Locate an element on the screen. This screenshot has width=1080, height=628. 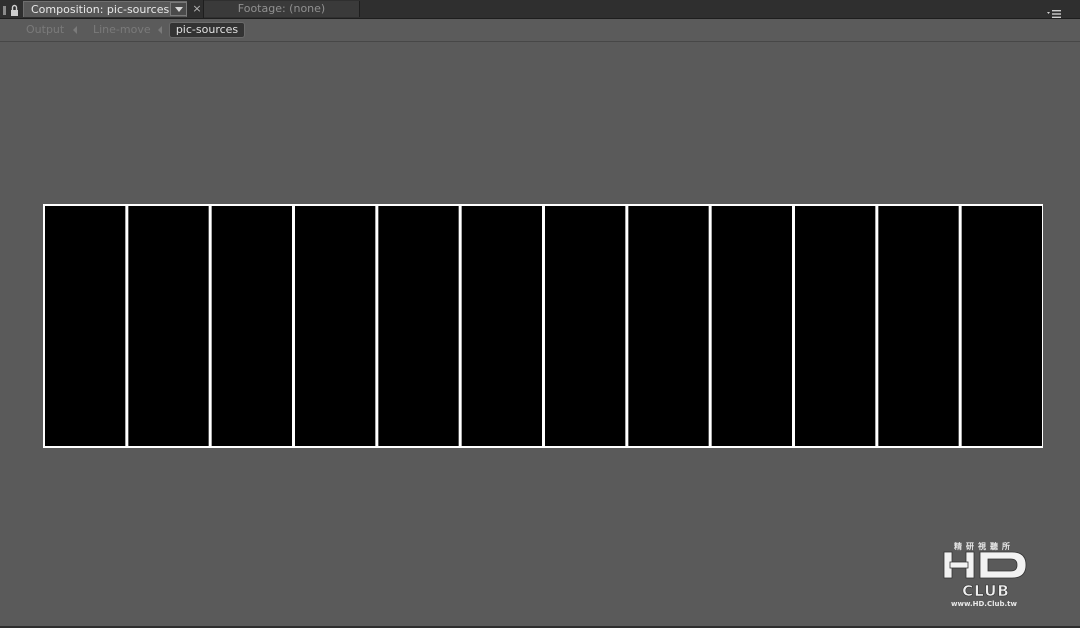
chevron-down-icon is located at coordinates (178, 9).